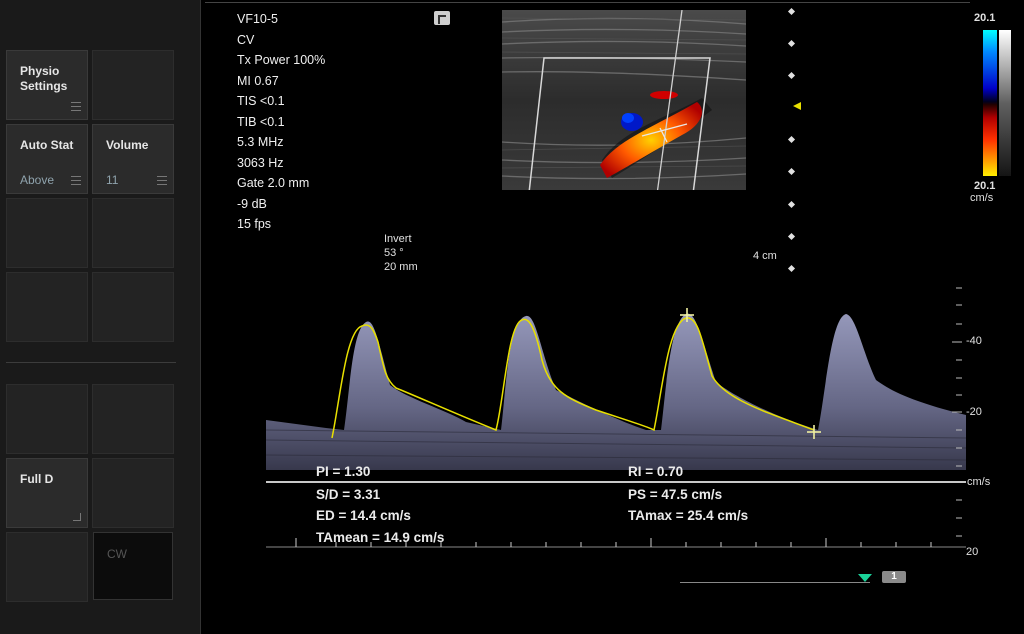 This screenshot has height=634, width=1024. What do you see at coordinates (112, 180) in the screenshot?
I see `volume-value: 11` at bounding box center [112, 180].